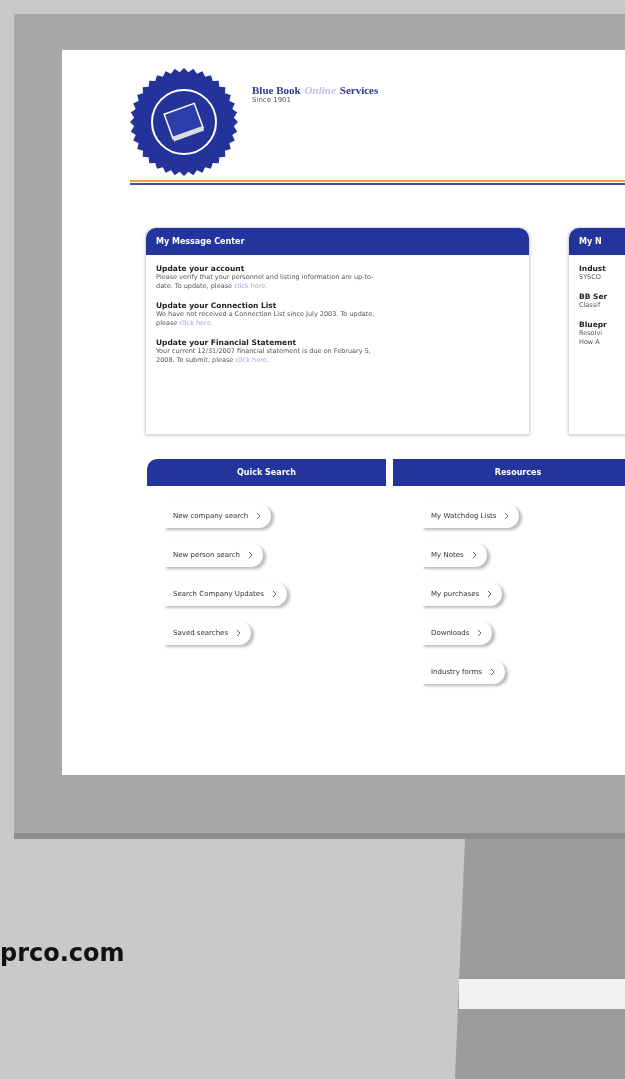 This screenshot has width=625, height=1079. I want to click on column-header: Resources, so click(509, 472).